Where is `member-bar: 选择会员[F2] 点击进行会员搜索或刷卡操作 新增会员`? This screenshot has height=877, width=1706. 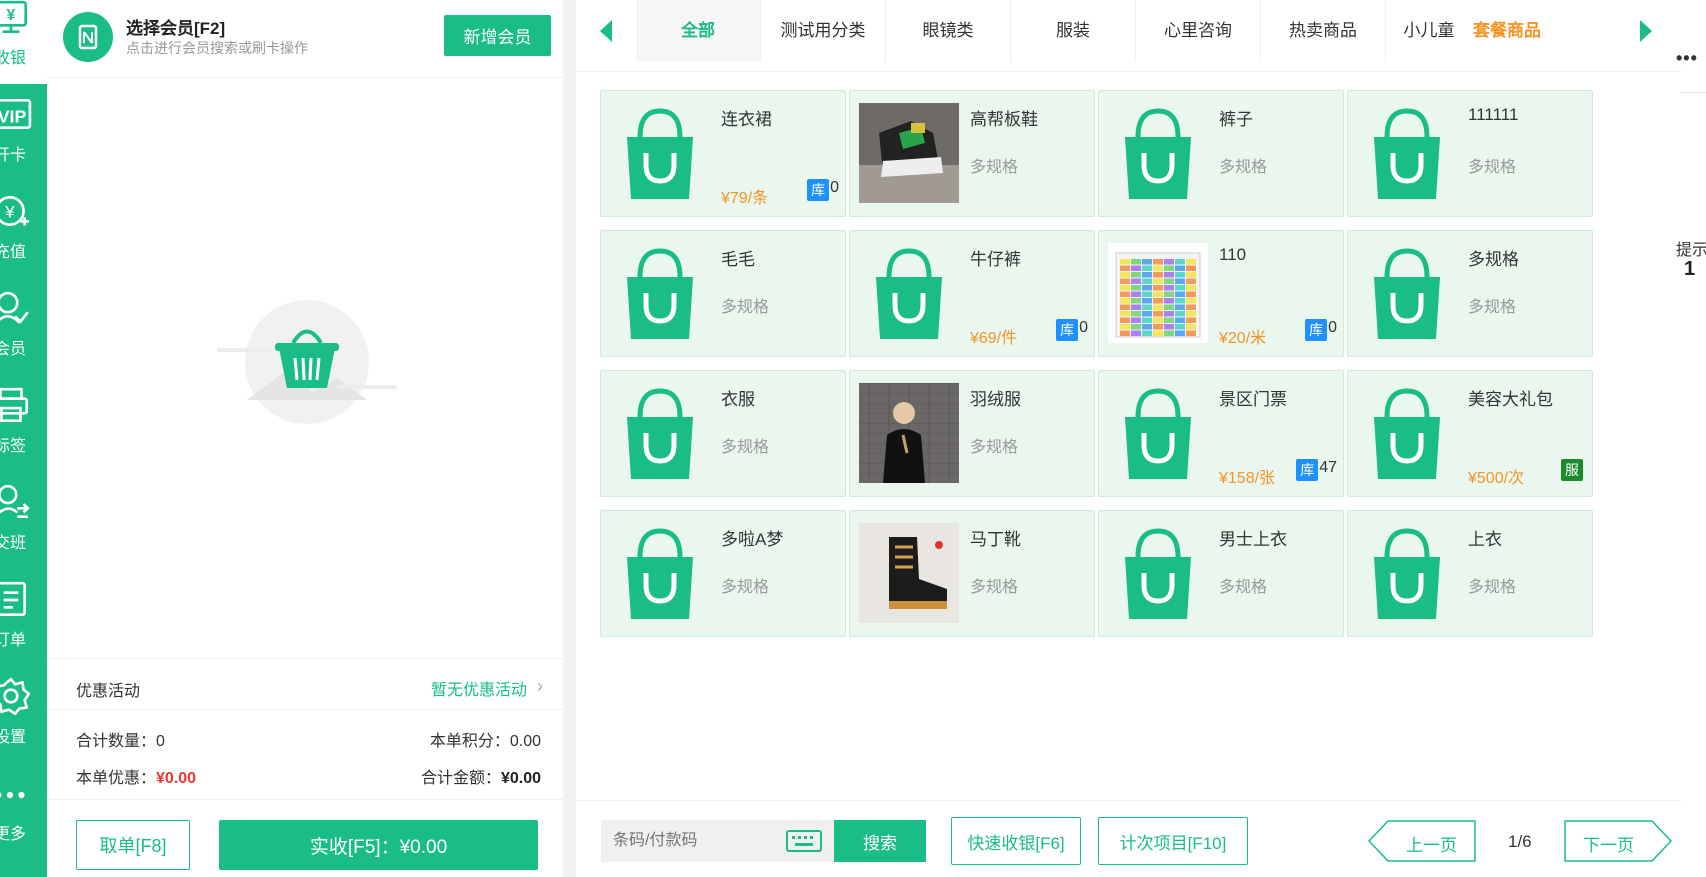
member-bar: 选择会员[F2] 点击进行会员搜索或刷卡操作 新增会员 is located at coordinates (305, 39).